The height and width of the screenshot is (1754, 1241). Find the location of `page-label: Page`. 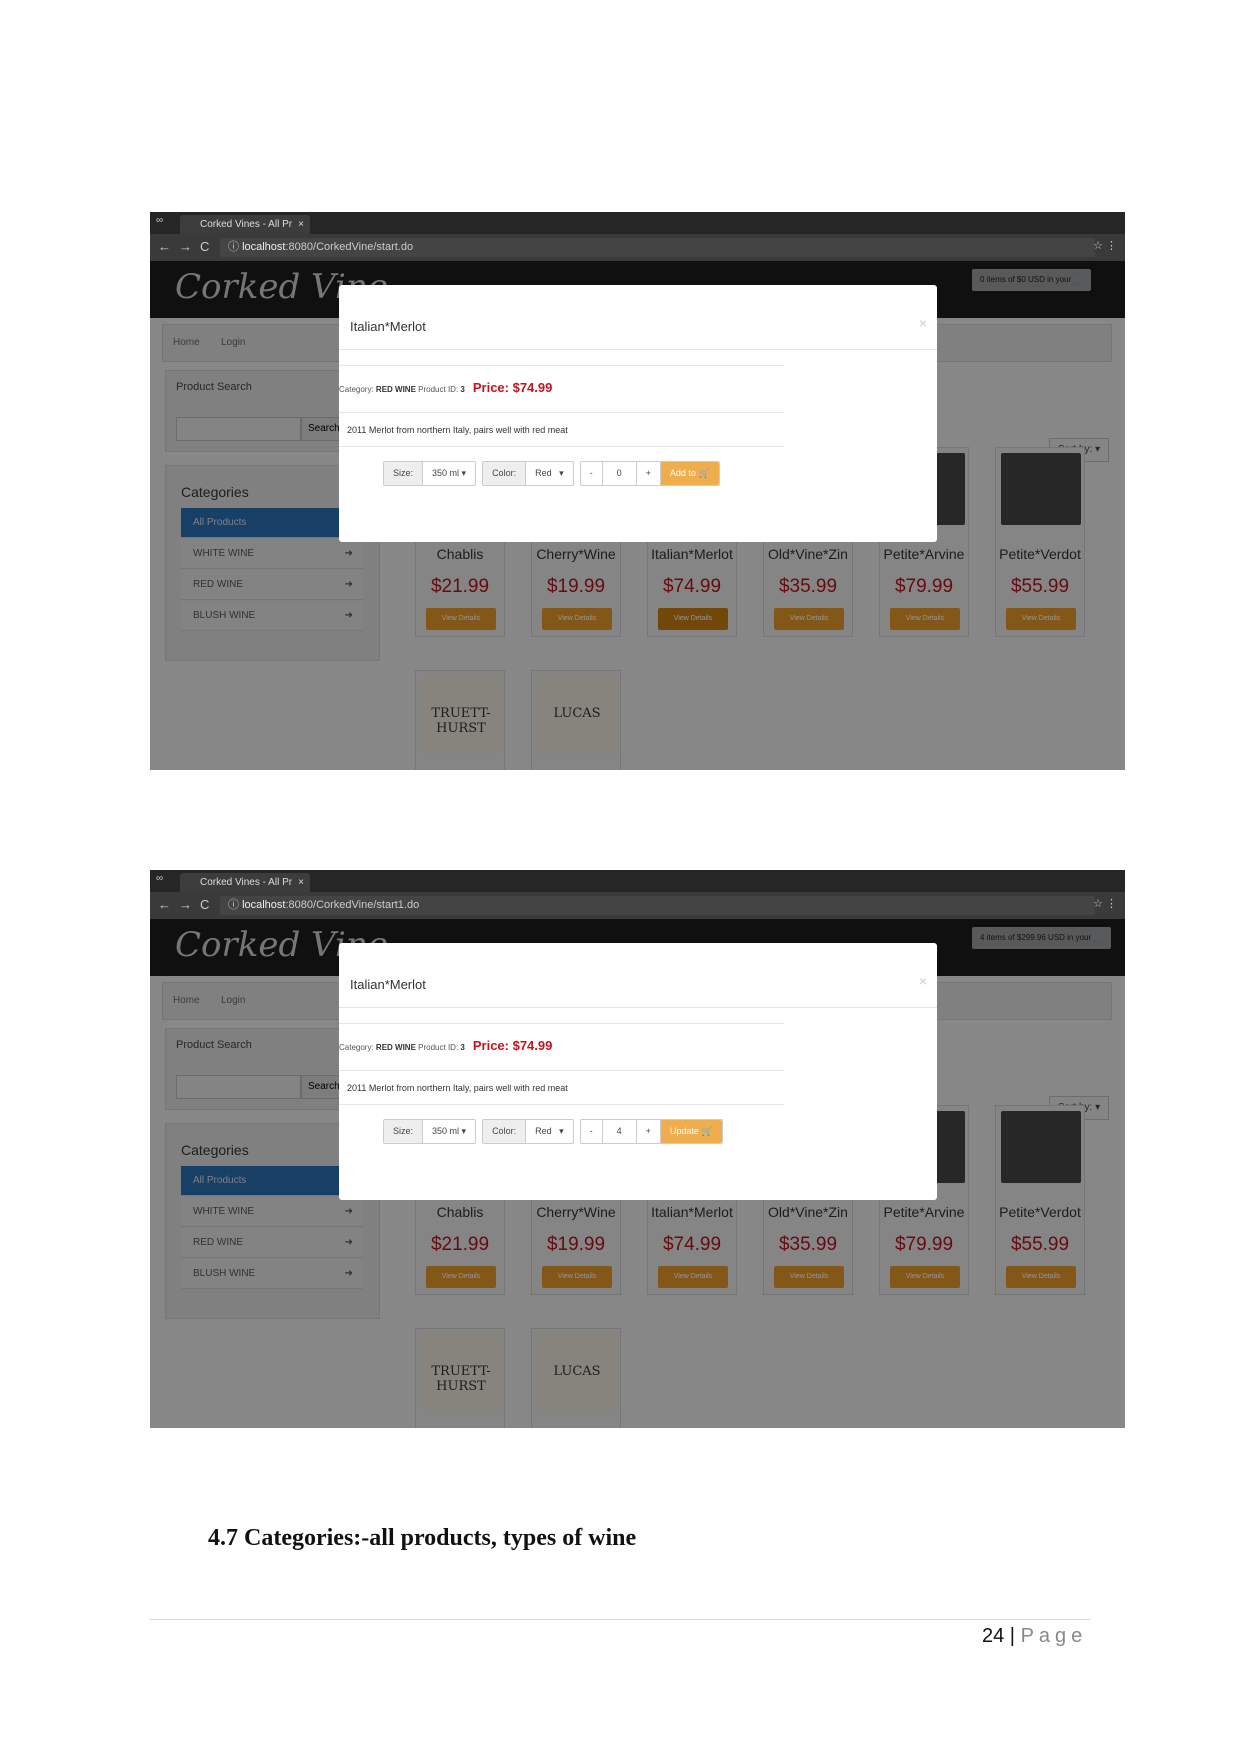

page-label: Page is located at coordinates (1054, 1636).